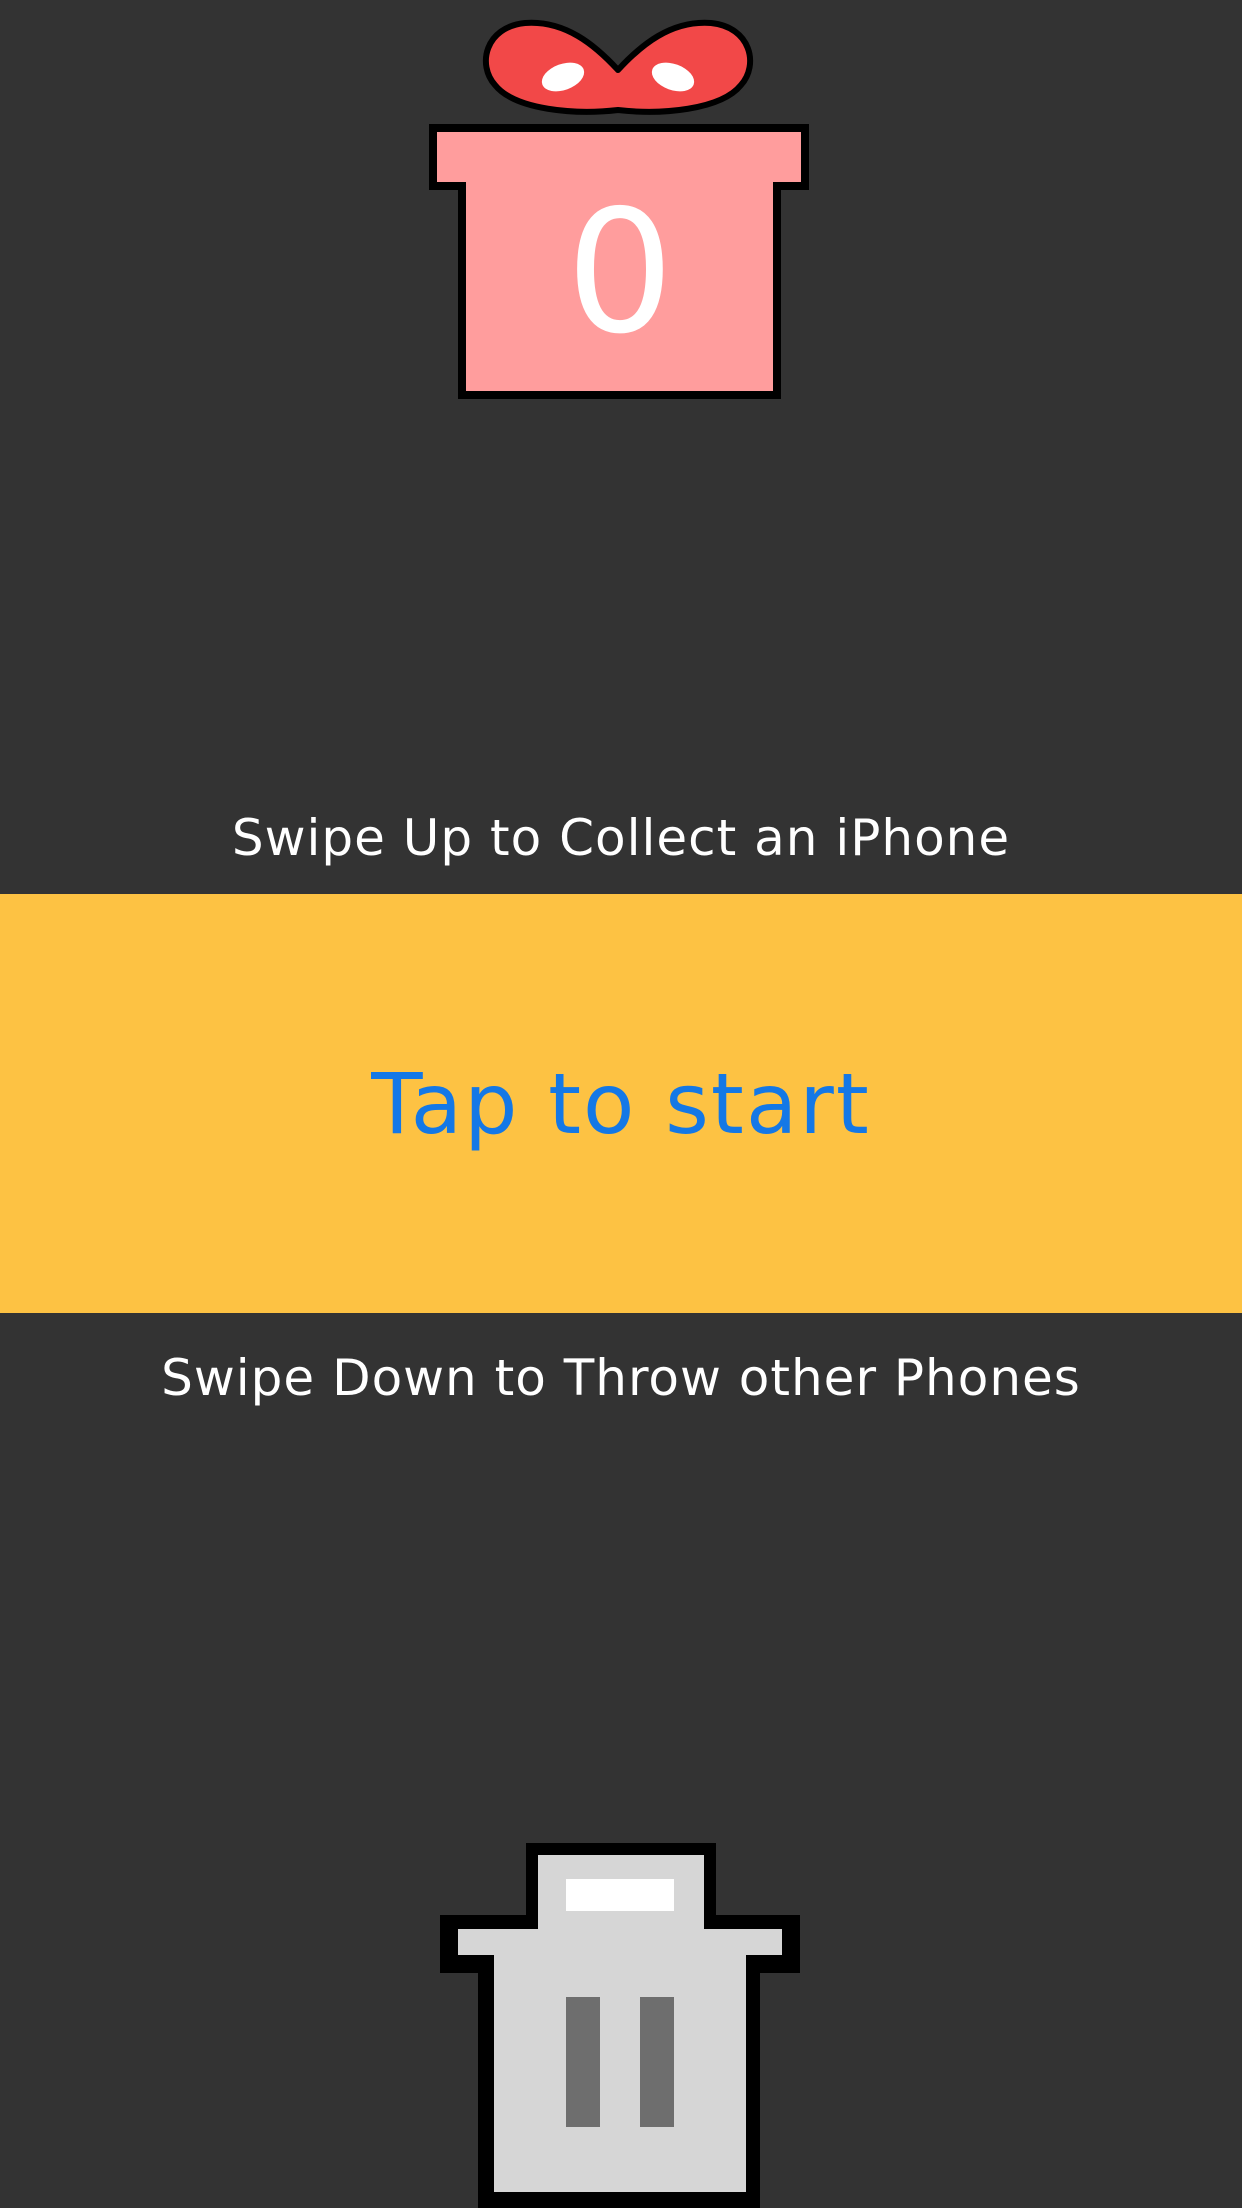  Describe the element at coordinates (620, 272) in the screenshot. I see `score-counter: 0` at that location.